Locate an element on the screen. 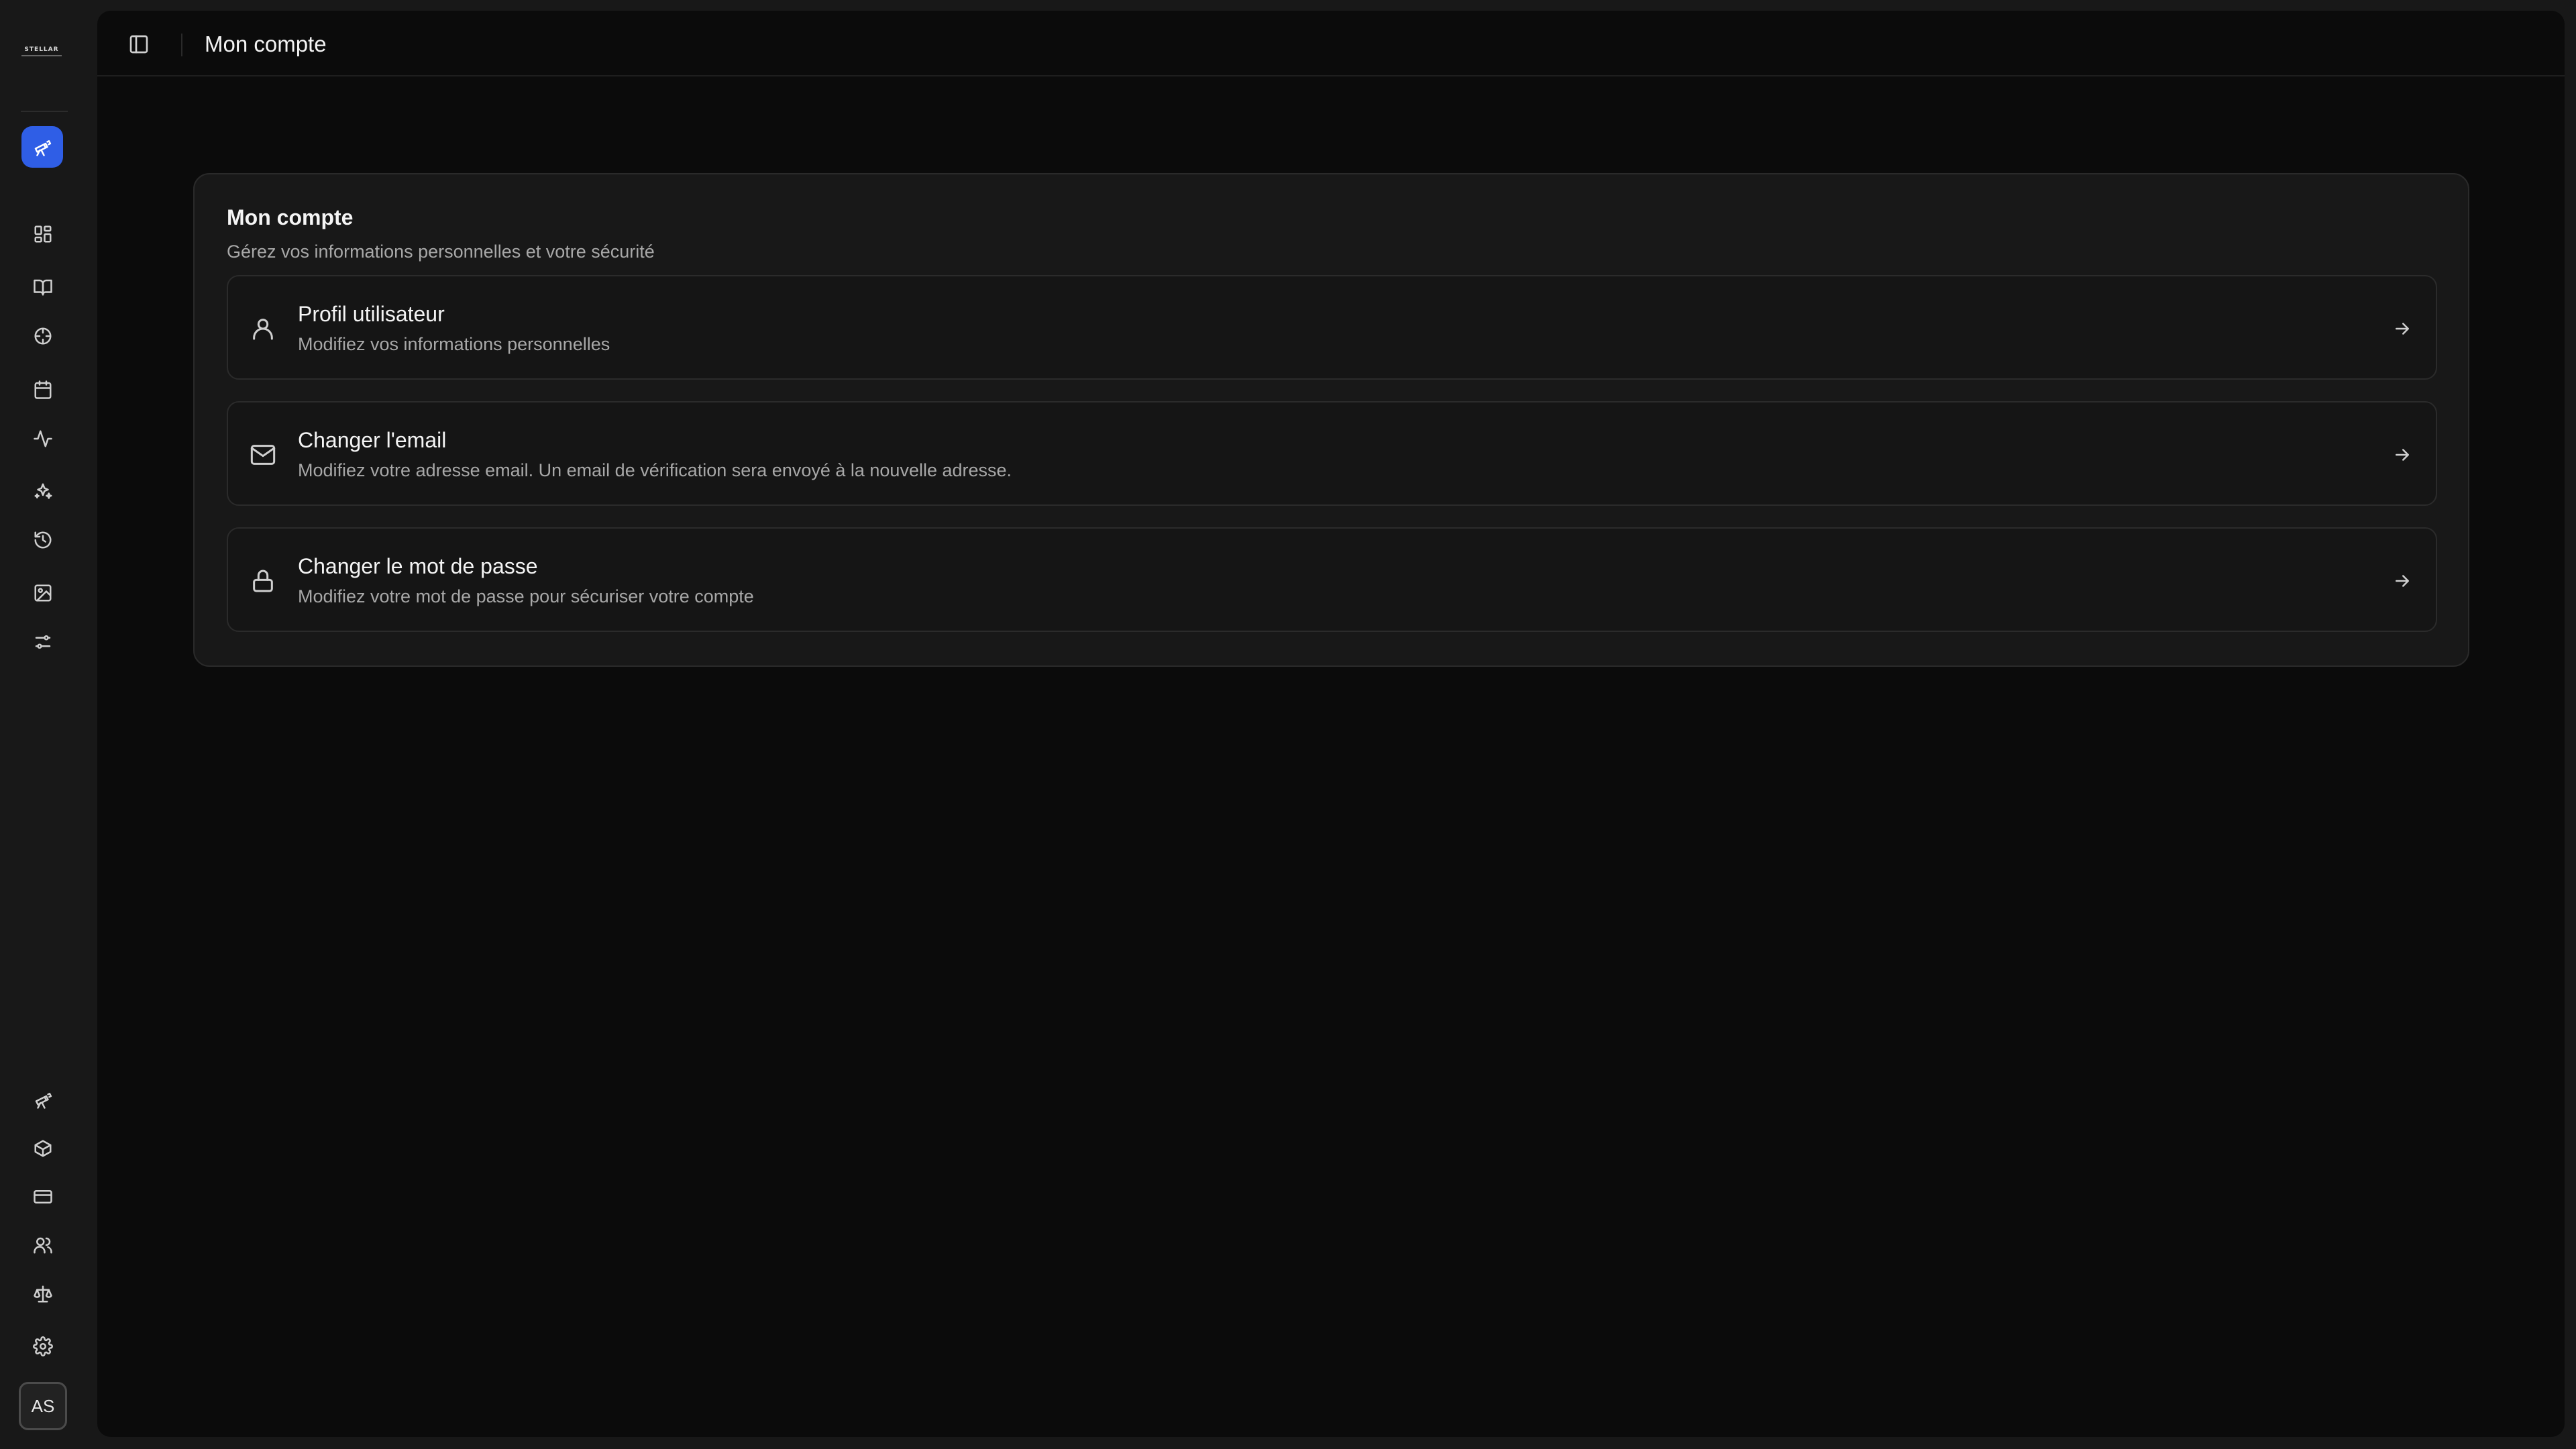 This screenshot has width=2576, height=1449. sidebar-item-products is located at coordinates (43, 1148).